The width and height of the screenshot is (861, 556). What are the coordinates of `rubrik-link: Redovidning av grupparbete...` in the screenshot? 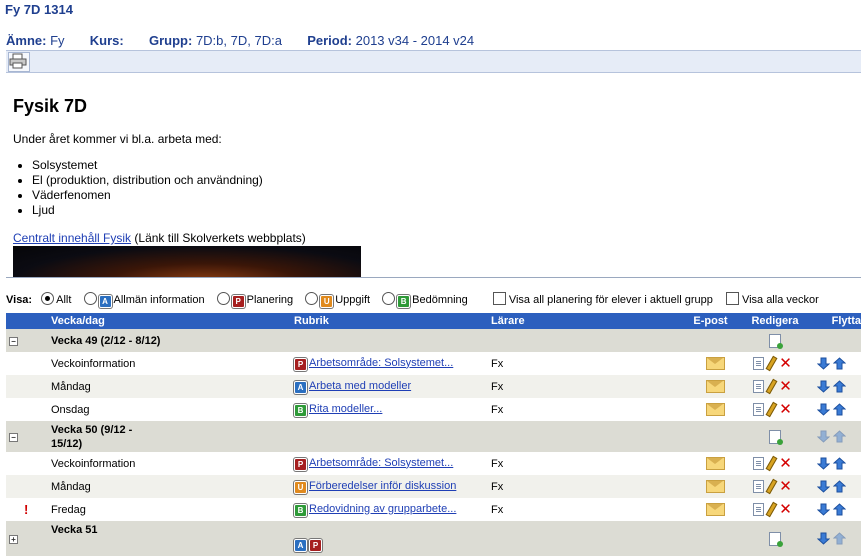 It's located at (382, 509).